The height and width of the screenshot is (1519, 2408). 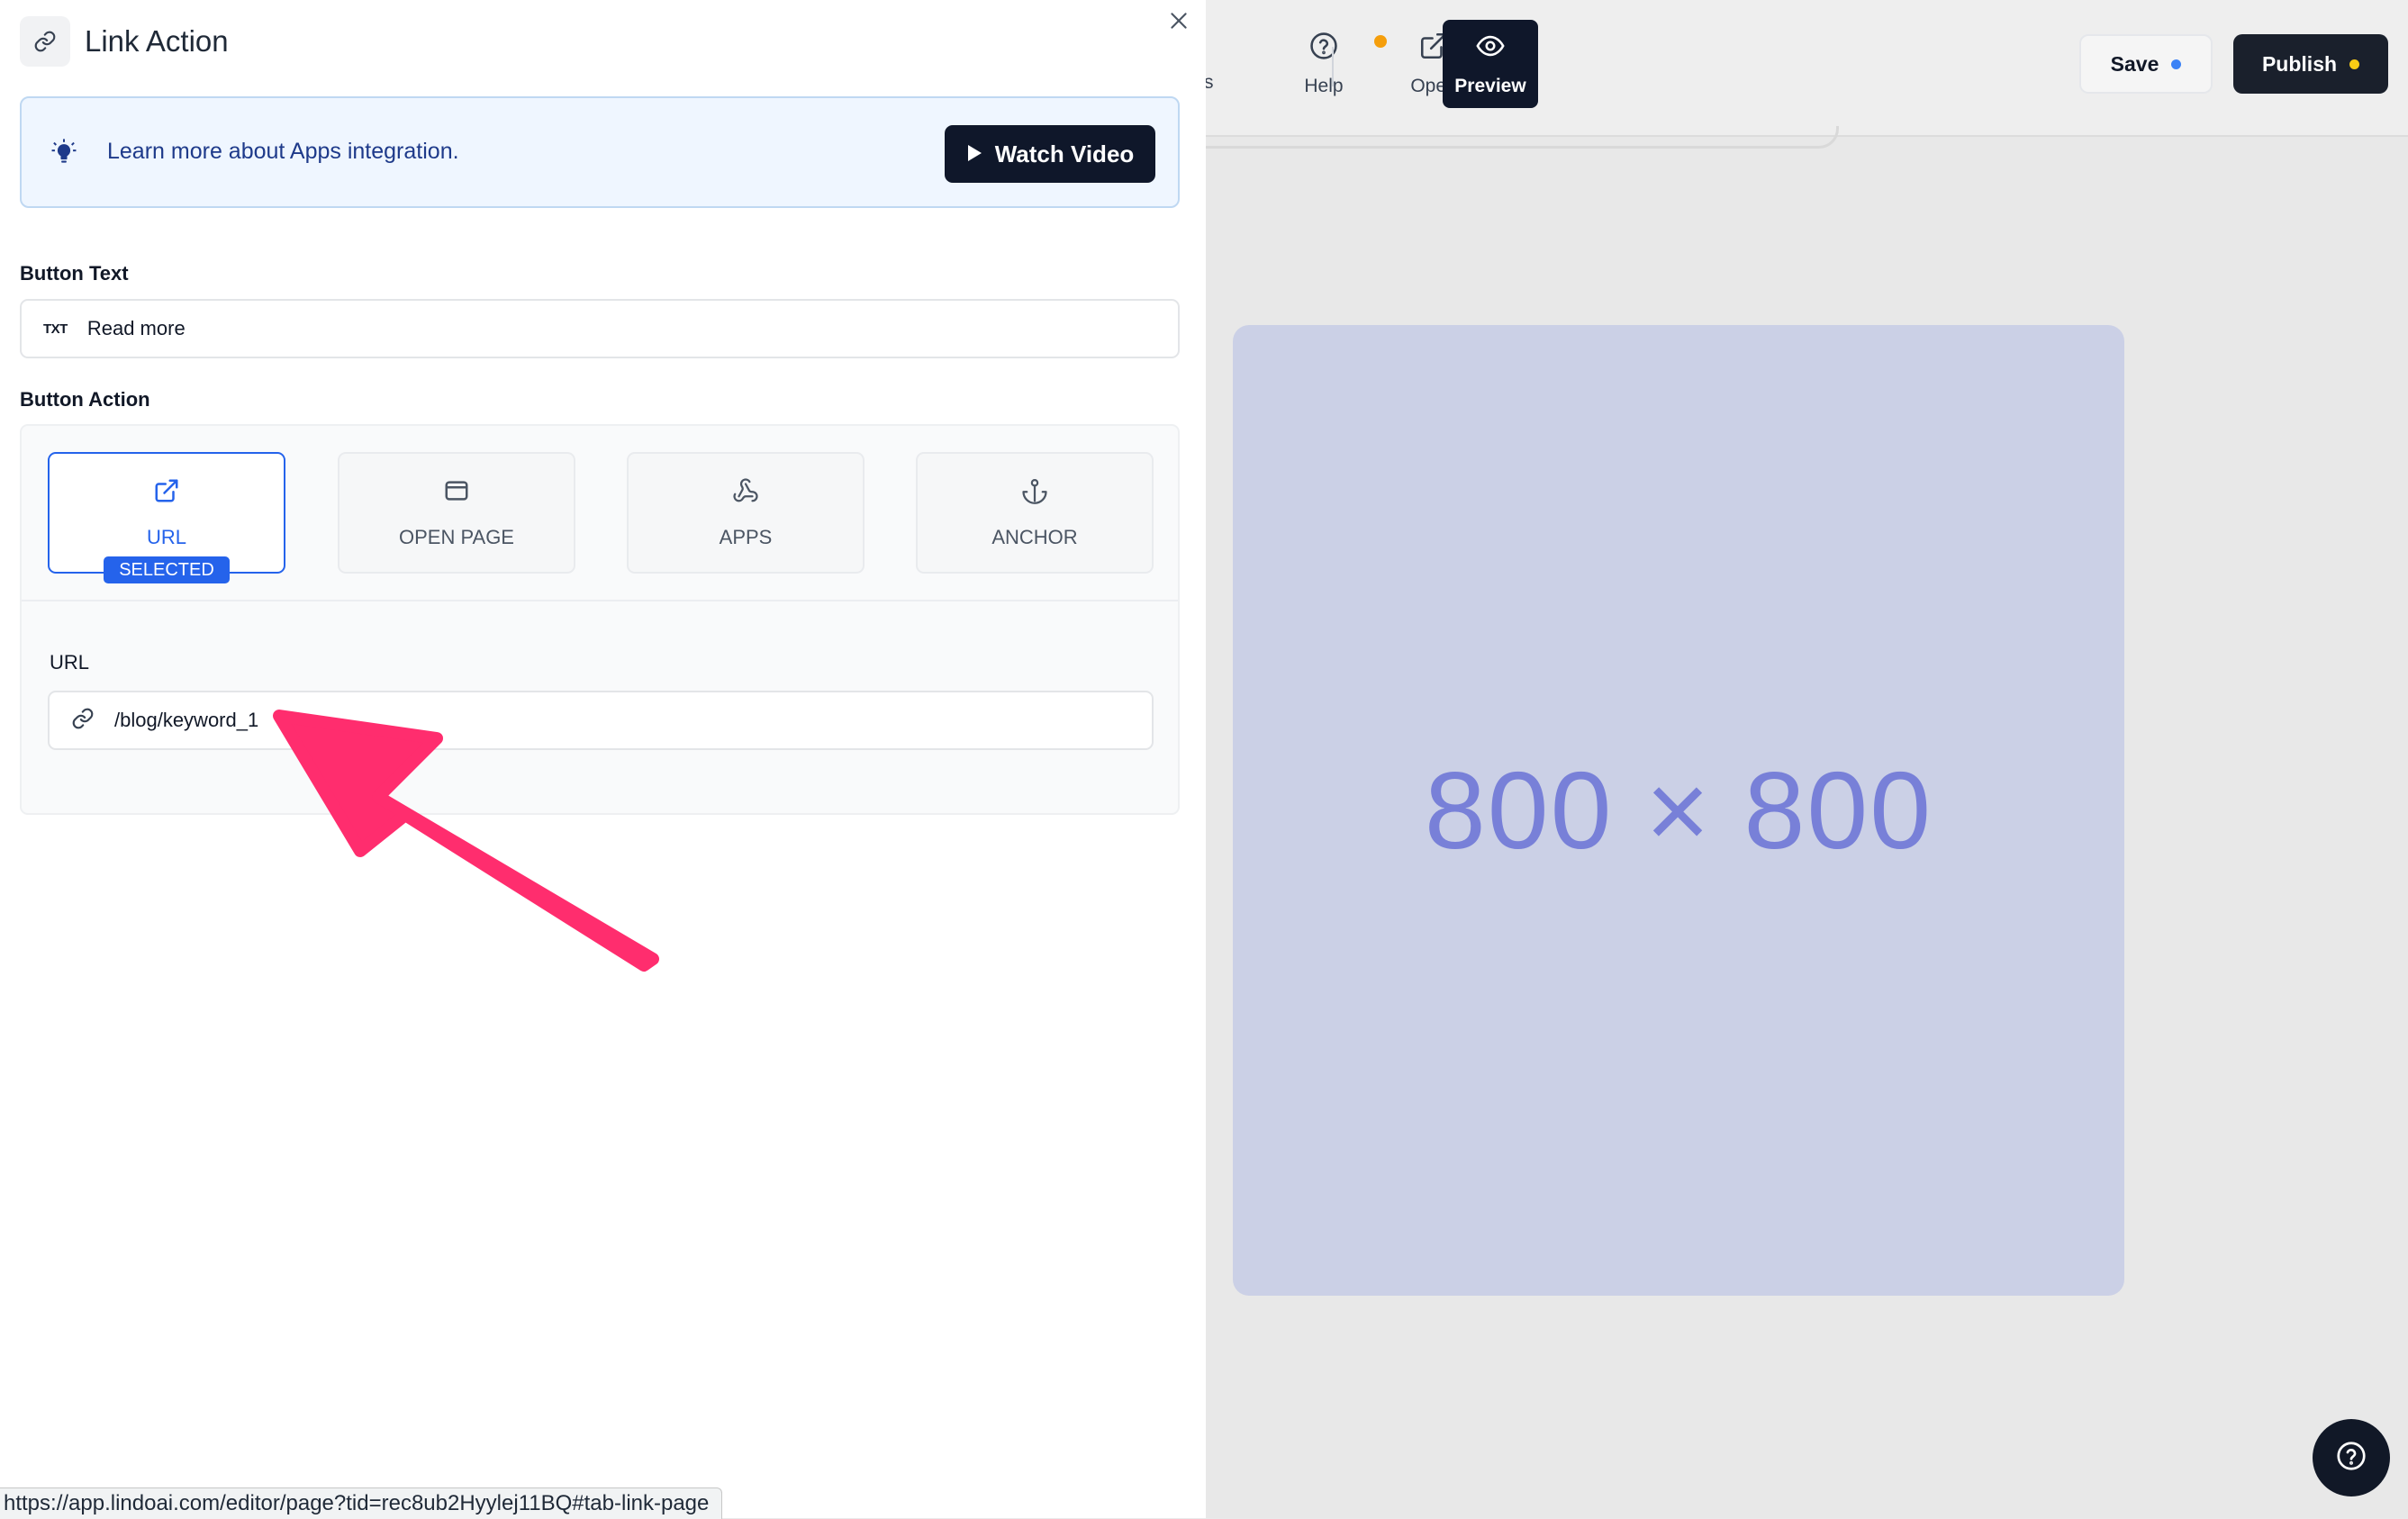 What do you see at coordinates (466, 841) in the screenshot?
I see `annotation-arrow` at bounding box center [466, 841].